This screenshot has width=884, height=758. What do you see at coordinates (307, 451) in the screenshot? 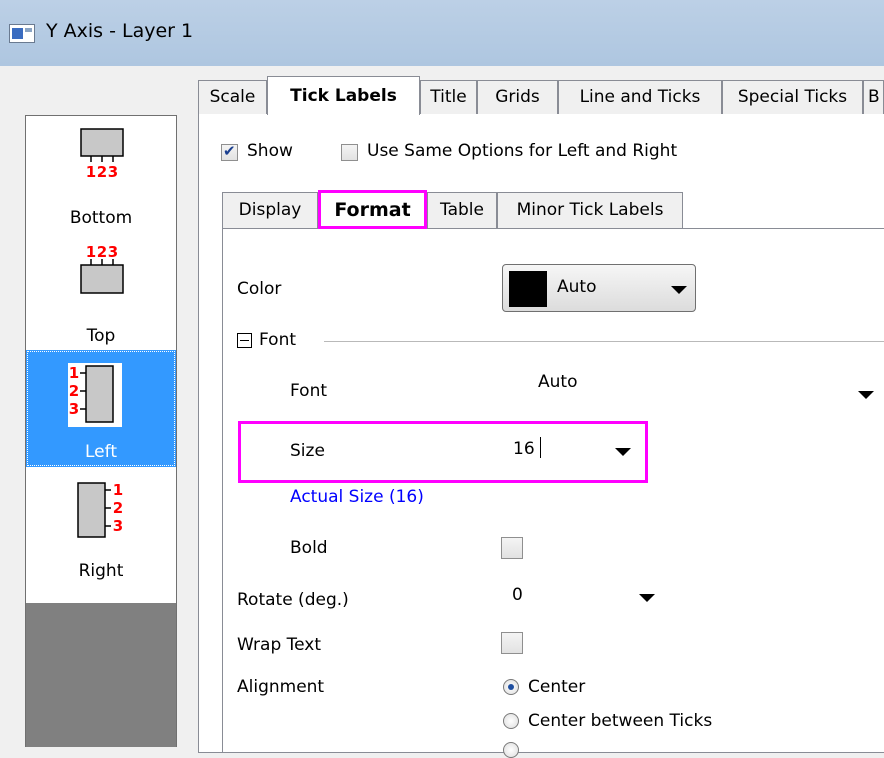
I see `size-label: Size` at bounding box center [307, 451].